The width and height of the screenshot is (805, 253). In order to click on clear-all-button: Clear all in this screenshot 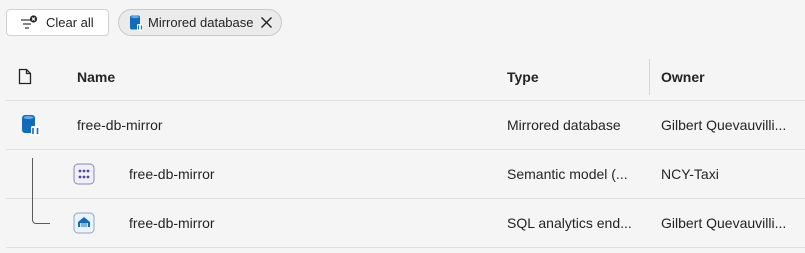, I will do `click(57, 22)`.